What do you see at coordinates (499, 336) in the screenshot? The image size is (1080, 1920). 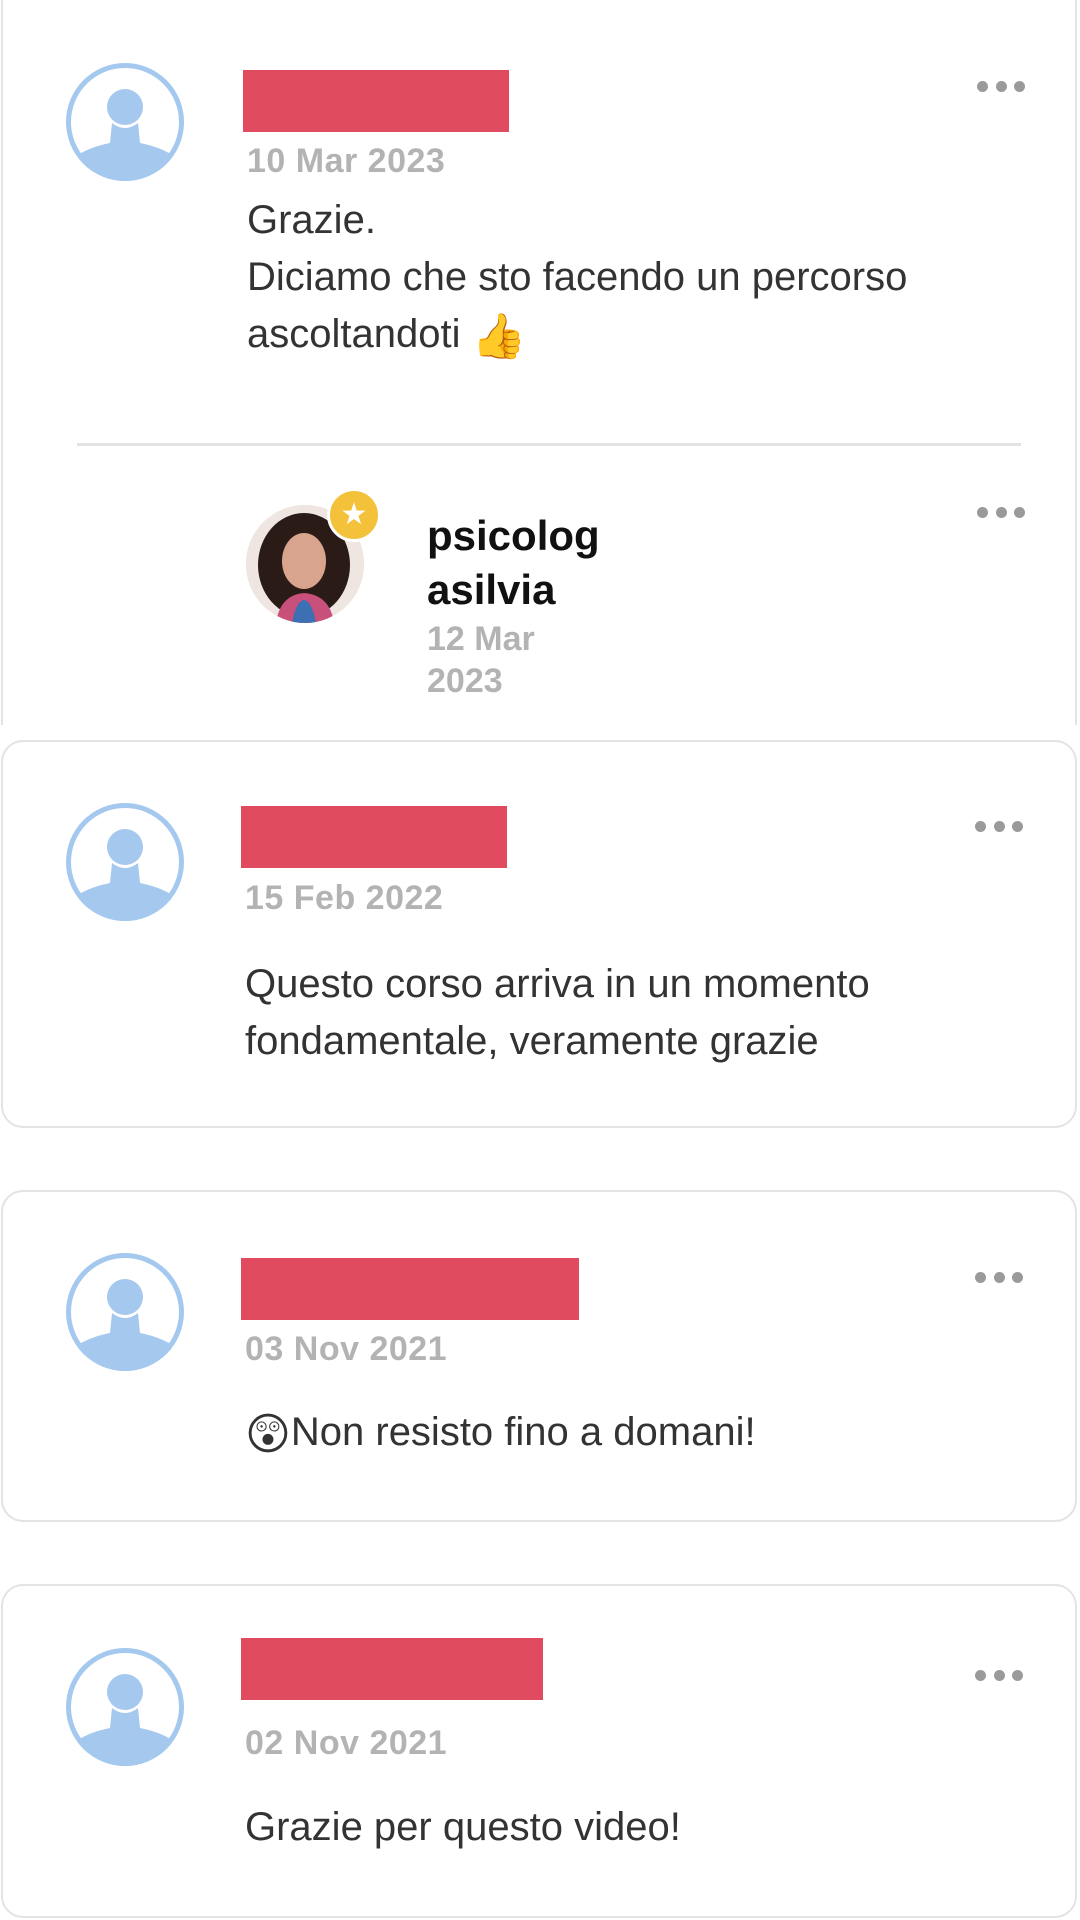 I see `thumbs-up-icon: 👍` at bounding box center [499, 336].